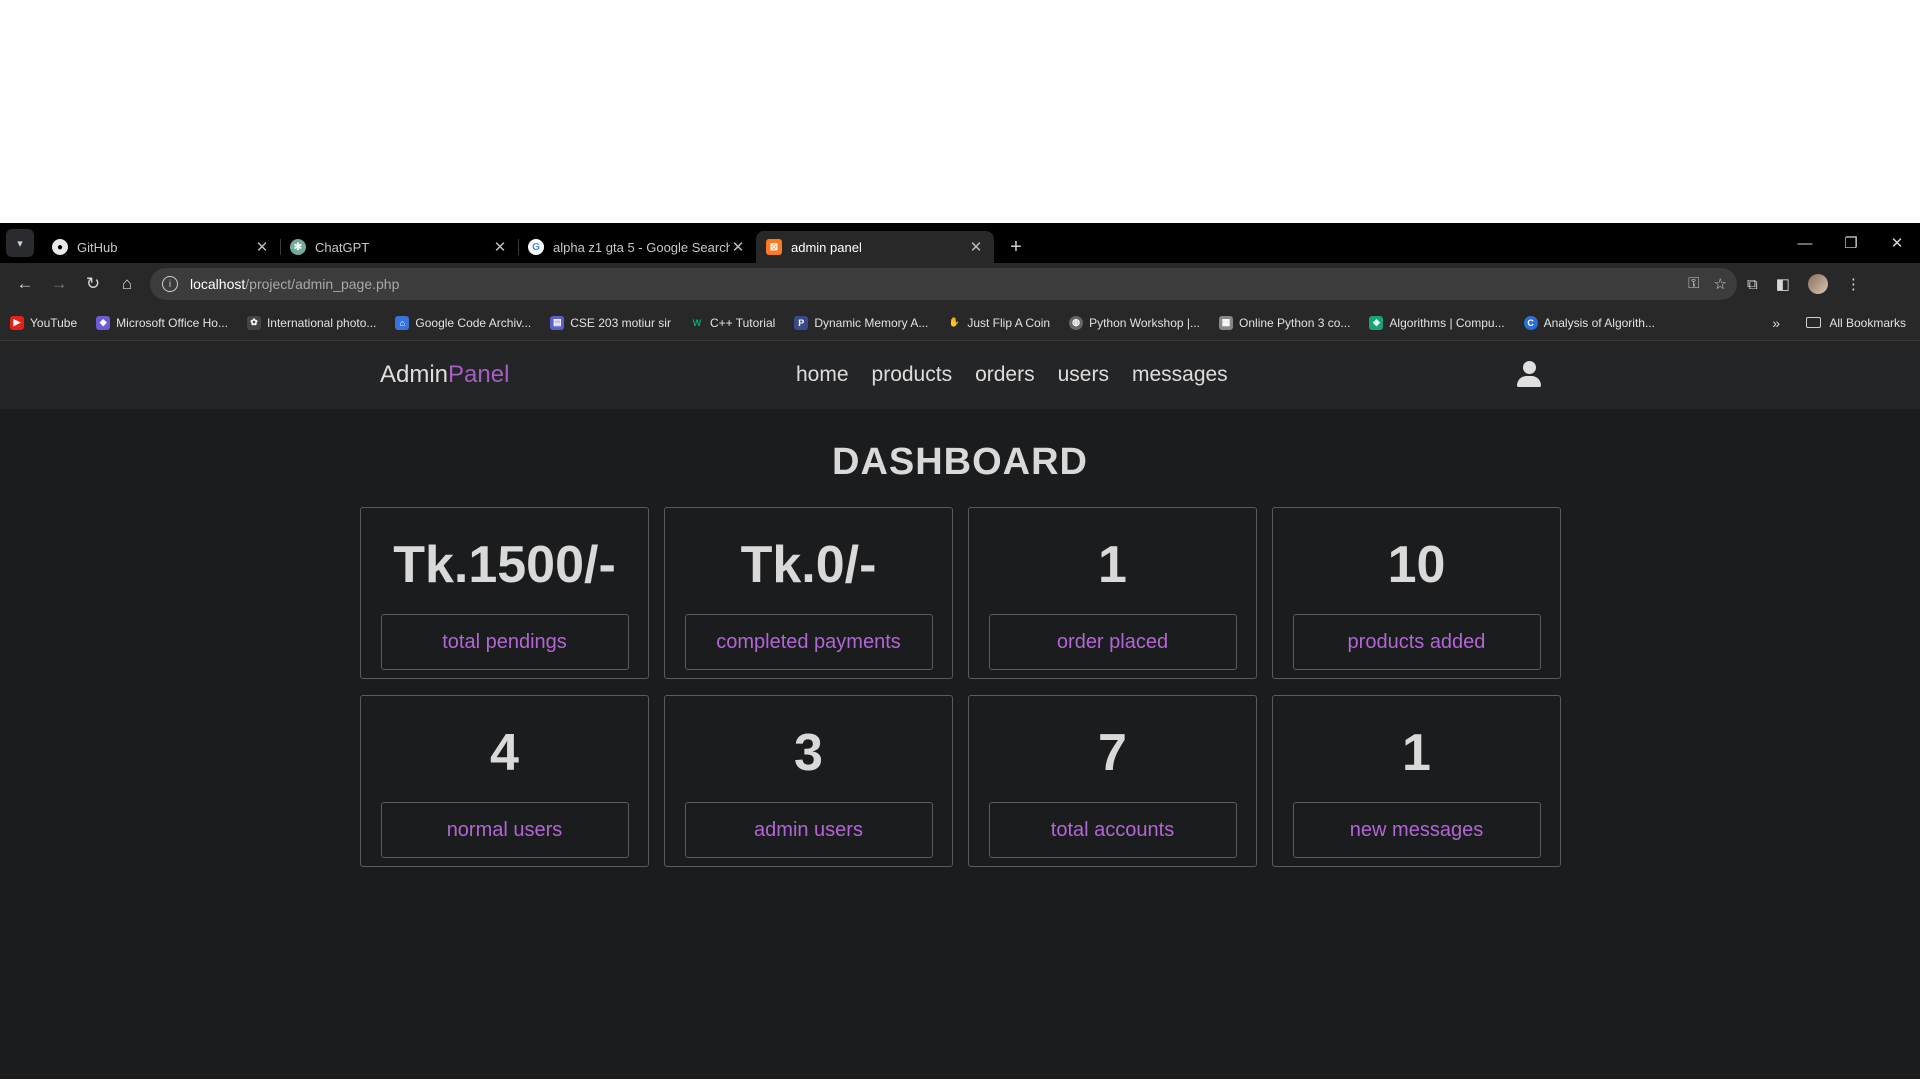 This screenshot has height=1080, width=1920. I want to click on side-panel-icon: ◧, so click(1783, 284).